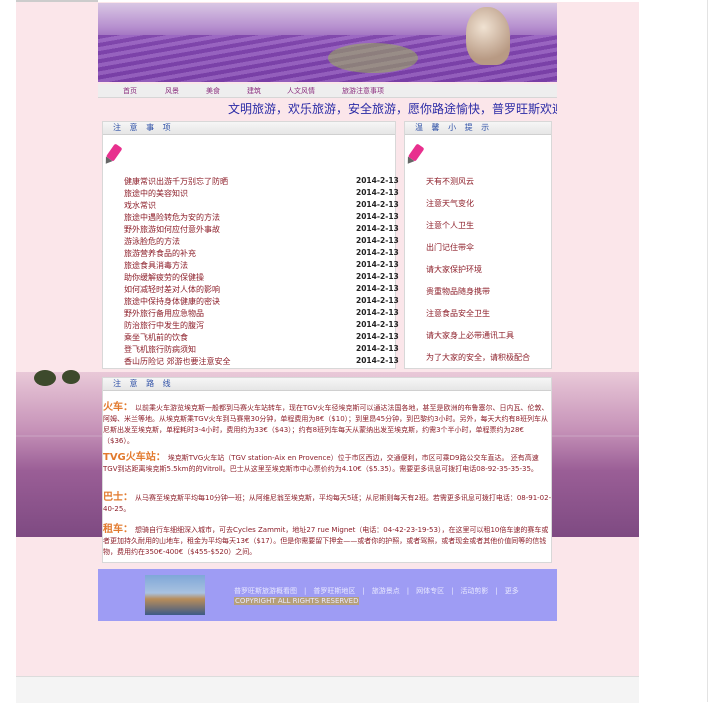 This screenshot has width=714, height=703. I want to click on grass-patch, so click(373, 58).